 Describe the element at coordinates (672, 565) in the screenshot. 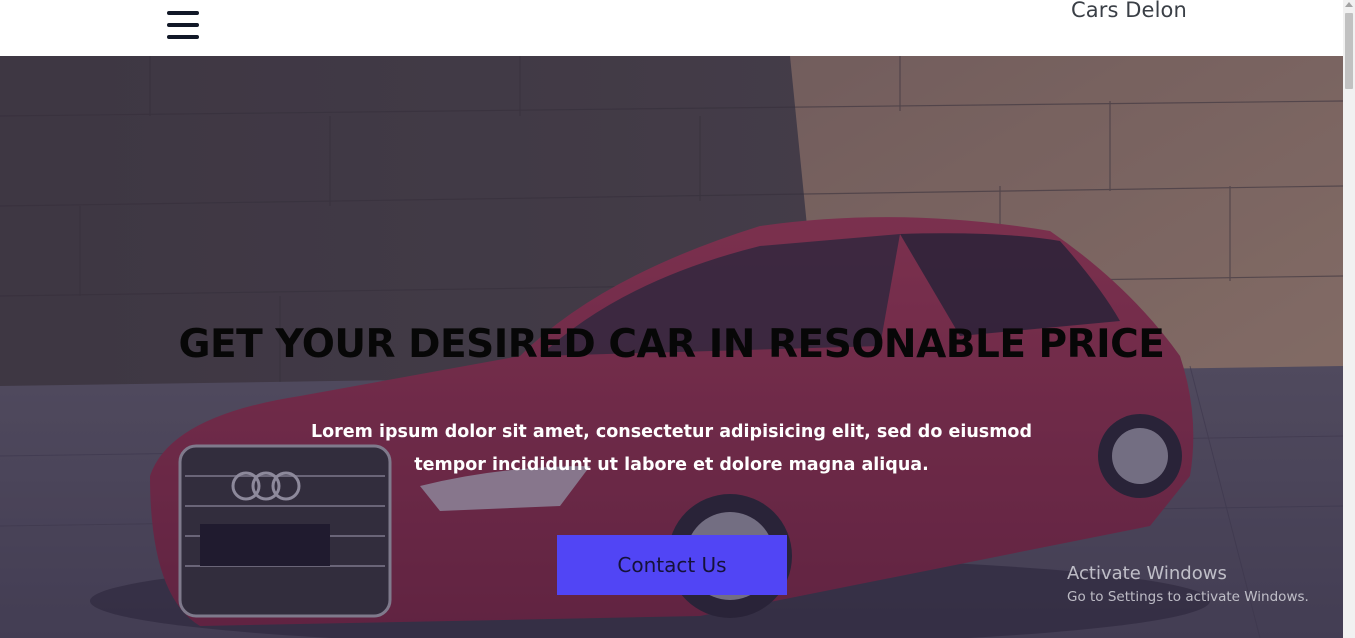

I see `contact-us-button: Contact Us` at that location.